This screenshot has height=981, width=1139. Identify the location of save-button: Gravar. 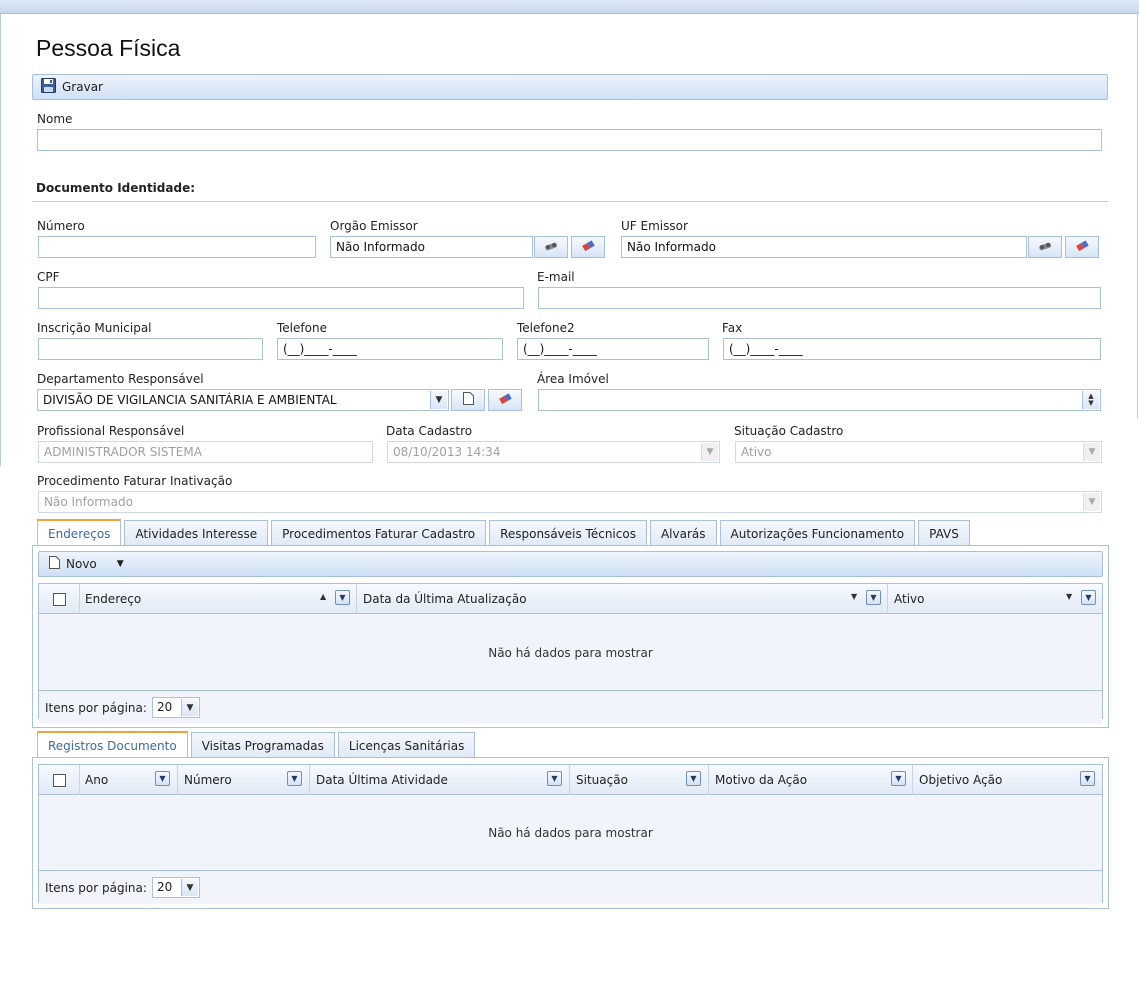
(570, 87).